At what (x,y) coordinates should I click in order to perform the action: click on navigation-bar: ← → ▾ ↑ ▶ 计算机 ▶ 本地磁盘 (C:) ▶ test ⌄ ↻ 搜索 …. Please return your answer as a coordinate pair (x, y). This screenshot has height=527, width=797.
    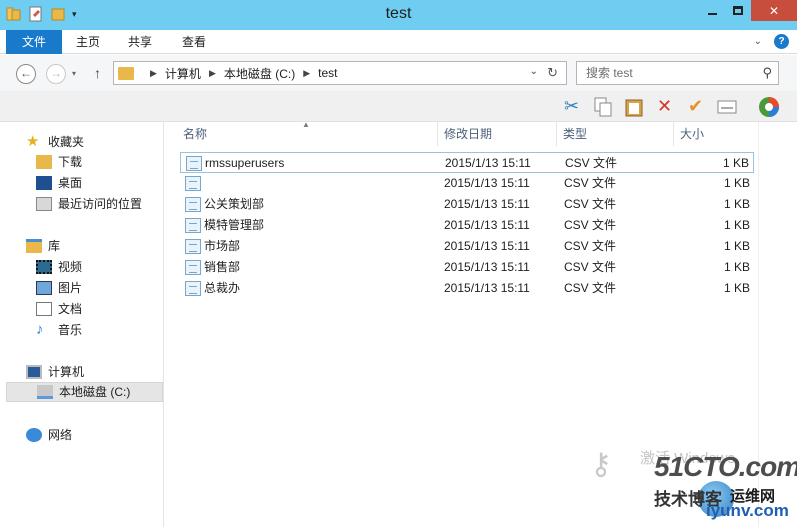
    Looking at the image, I should click on (398, 73).